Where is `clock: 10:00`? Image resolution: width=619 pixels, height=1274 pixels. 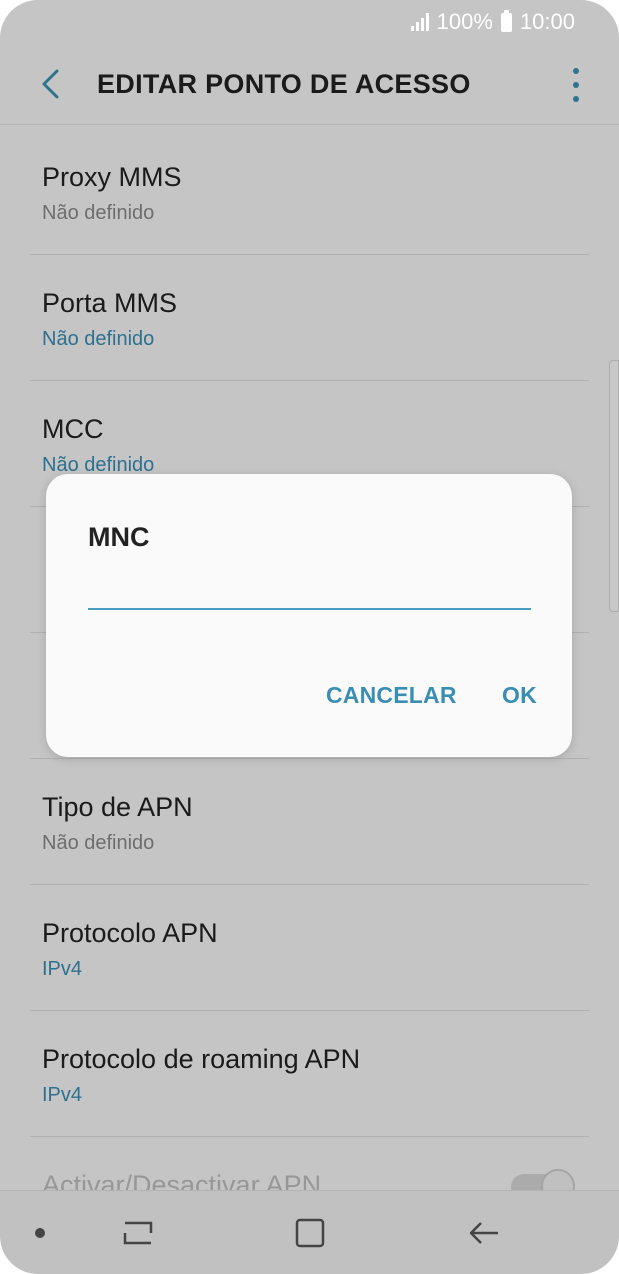 clock: 10:00 is located at coordinates (547, 21).